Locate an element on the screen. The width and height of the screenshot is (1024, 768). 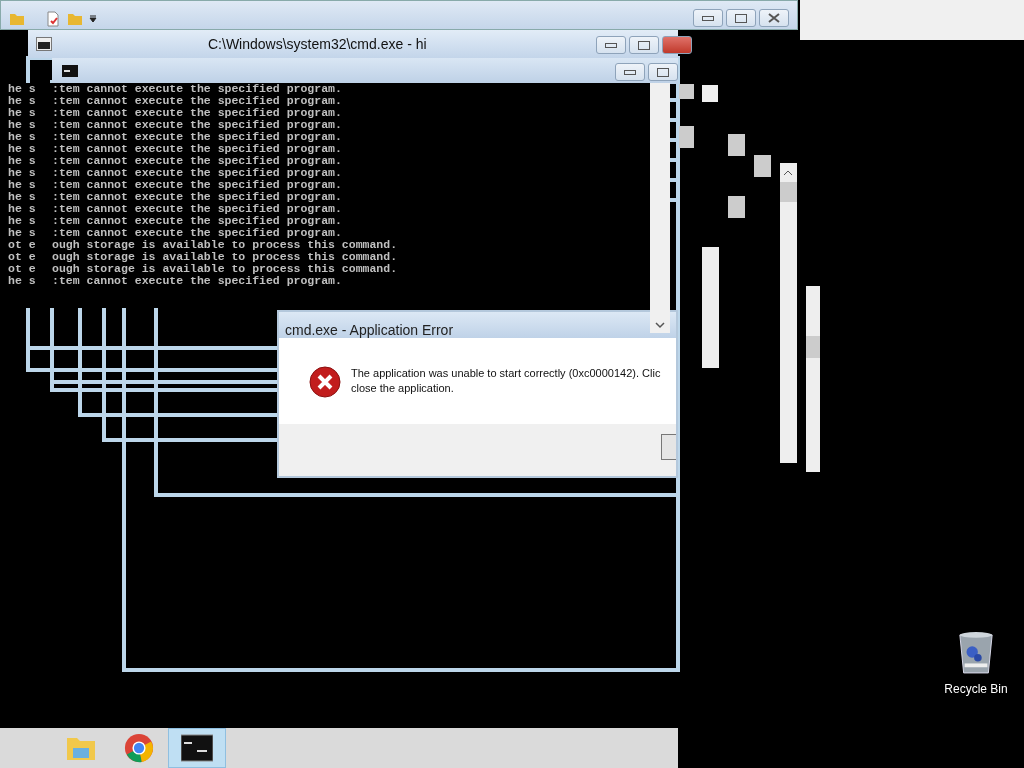
window-title: C:\Windows\system32\cmd.exe - hi is located at coordinates (317, 44).